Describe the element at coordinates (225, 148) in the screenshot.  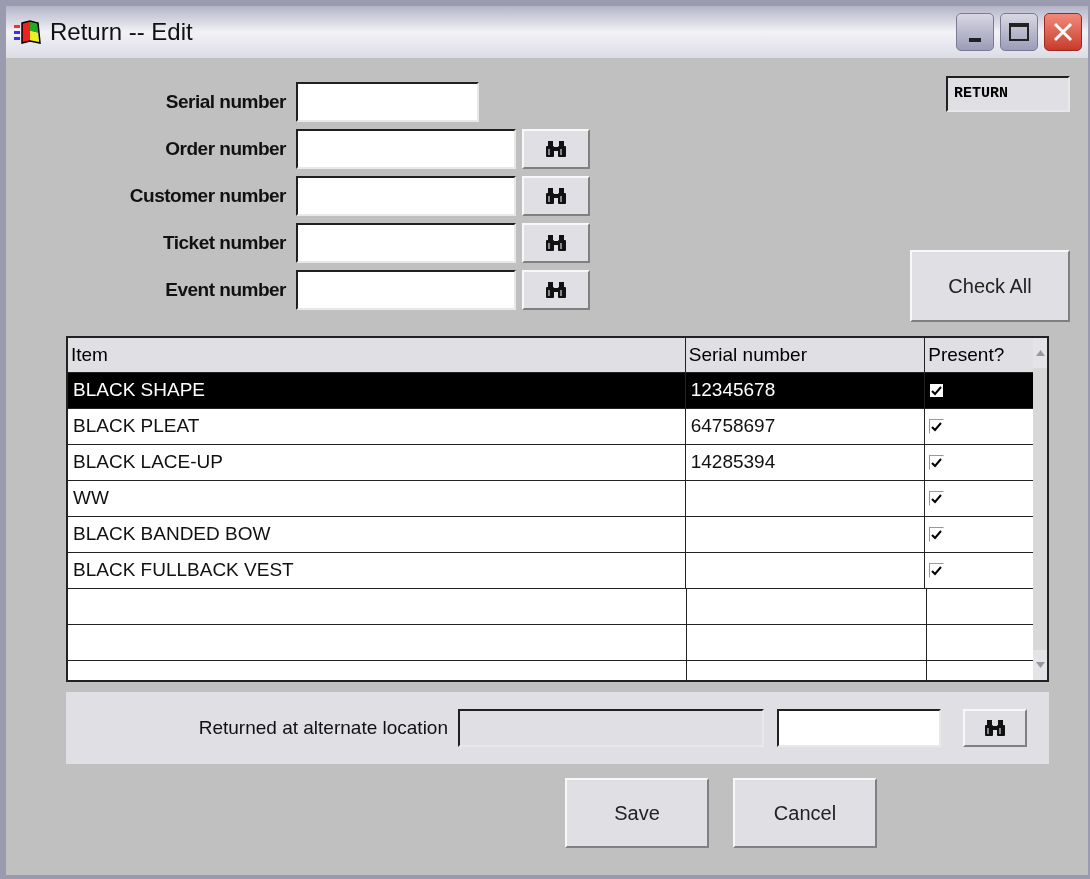
I see `field-label: Order number` at that location.